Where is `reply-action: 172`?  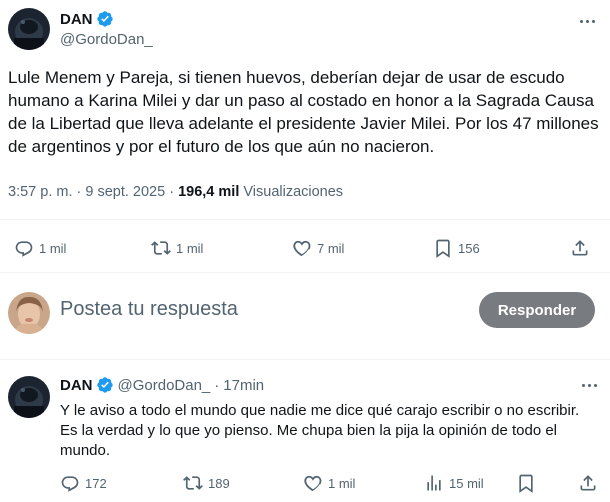
reply-action: 172 is located at coordinates (83, 483).